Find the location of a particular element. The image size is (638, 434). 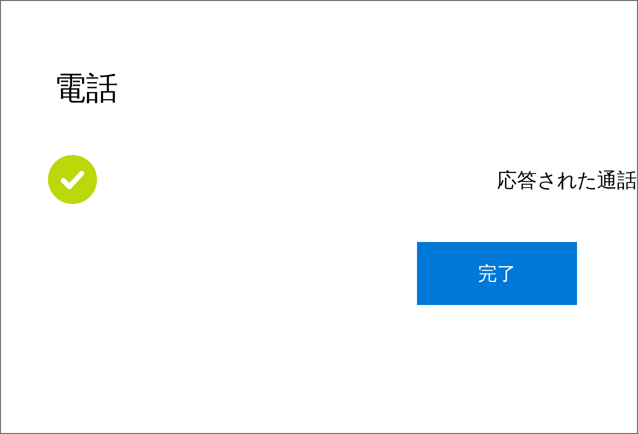

done-button: 完了 is located at coordinates (497, 273).